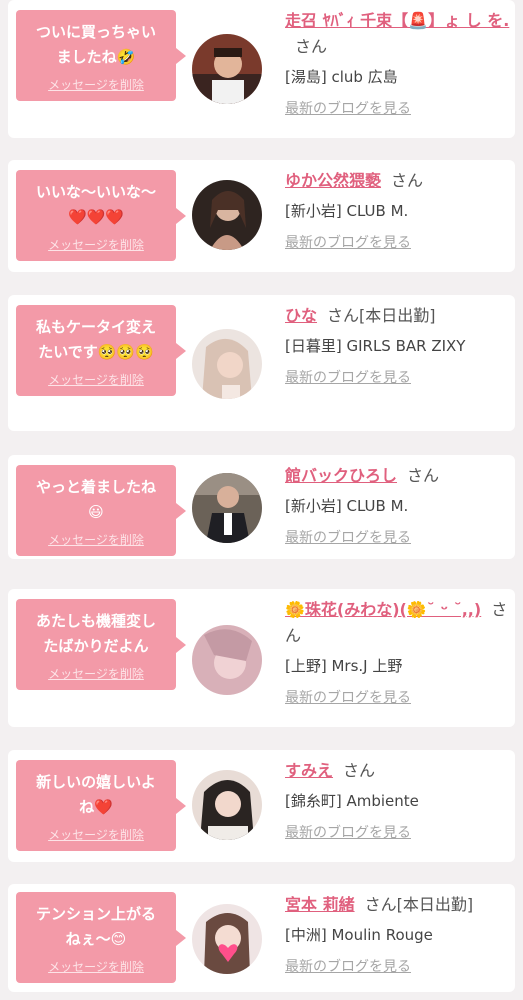 The image size is (523, 1000). I want to click on message-bubble: 新しいの嬉しいよ ね❤️ メッセージを削除, so click(101, 805).